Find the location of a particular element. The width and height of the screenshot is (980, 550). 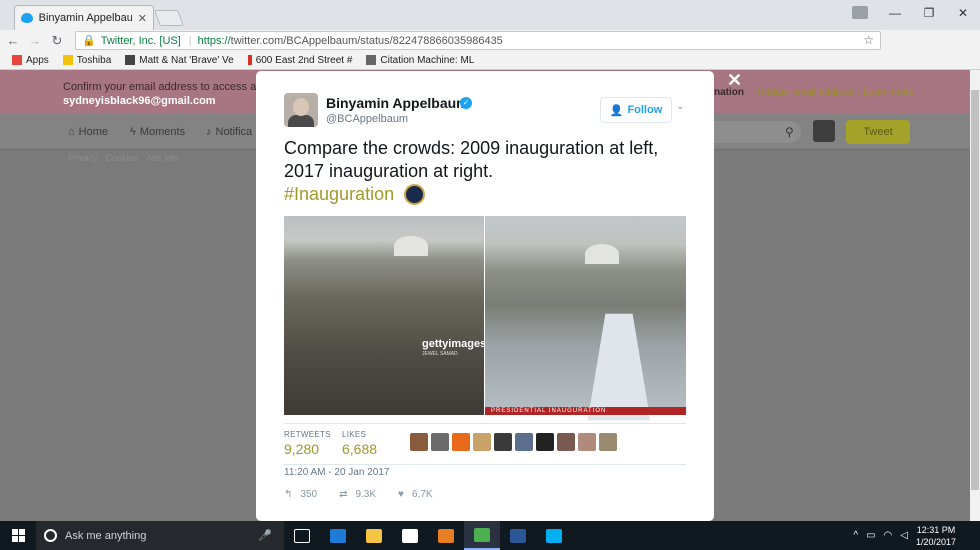

user-avatar is located at coordinates (824, 131).